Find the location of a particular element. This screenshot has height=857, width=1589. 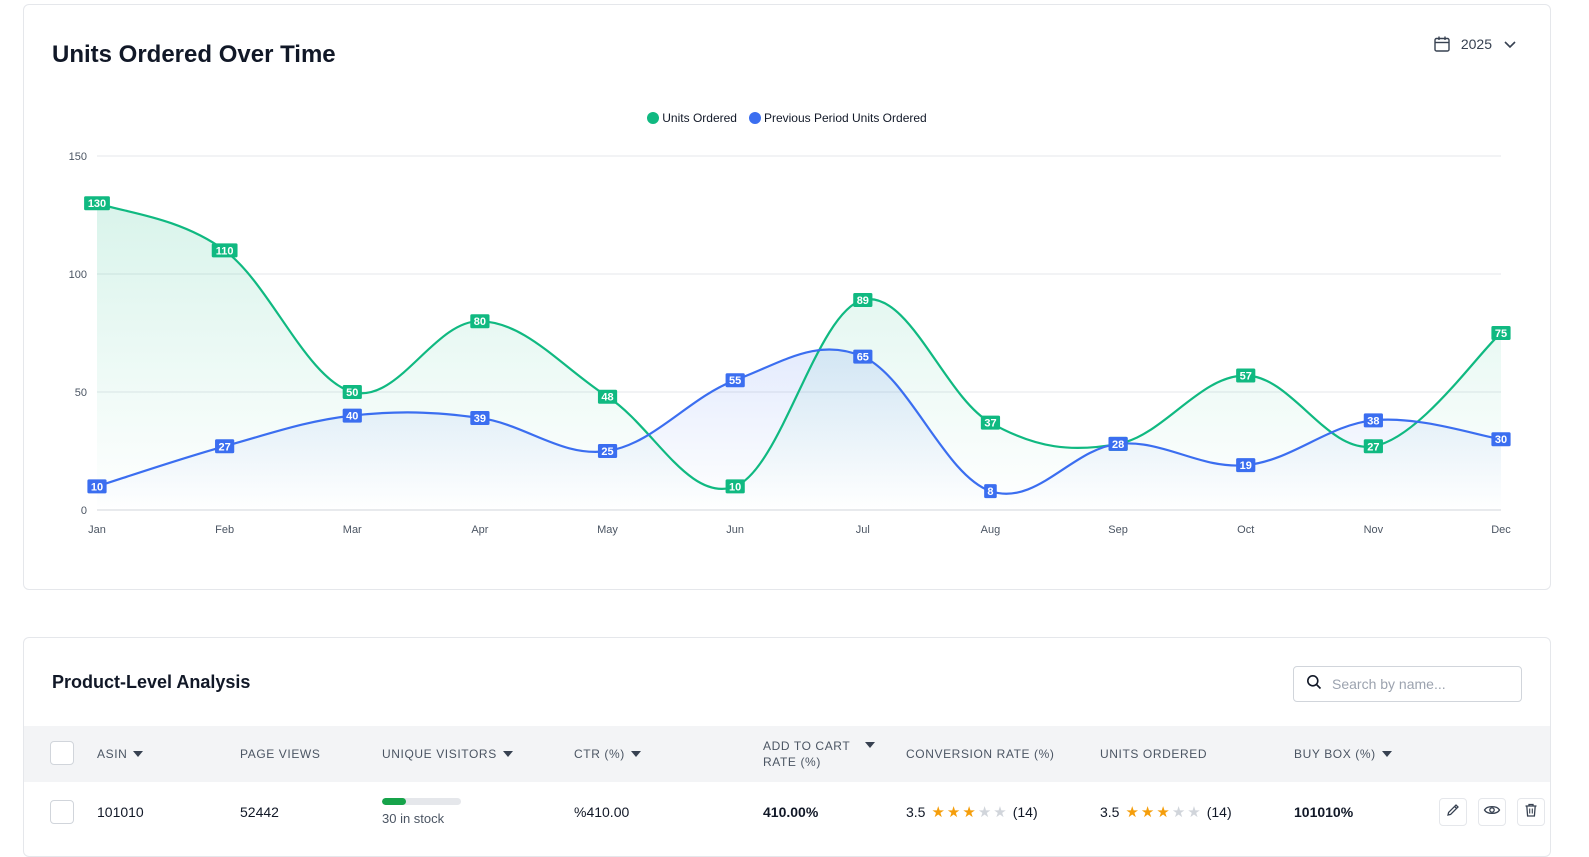

y-tick-label: 50 is located at coordinates (81, 393).